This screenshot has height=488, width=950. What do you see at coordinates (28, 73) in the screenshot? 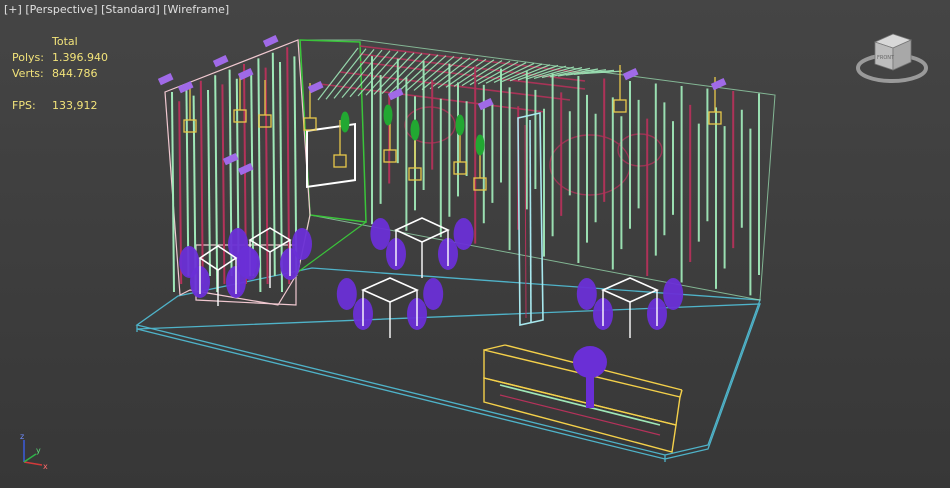
I see `verts-label: Verts:` at bounding box center [28, 73].